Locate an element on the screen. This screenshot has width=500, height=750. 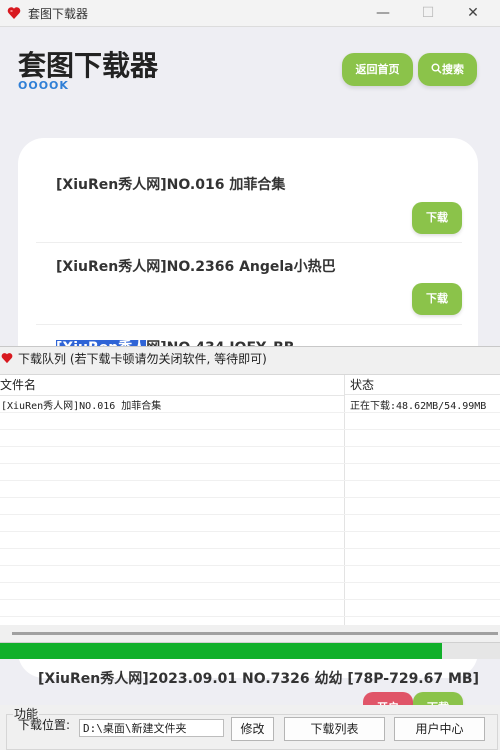
modify-button: 修改 is located at coordinates (252, 729).